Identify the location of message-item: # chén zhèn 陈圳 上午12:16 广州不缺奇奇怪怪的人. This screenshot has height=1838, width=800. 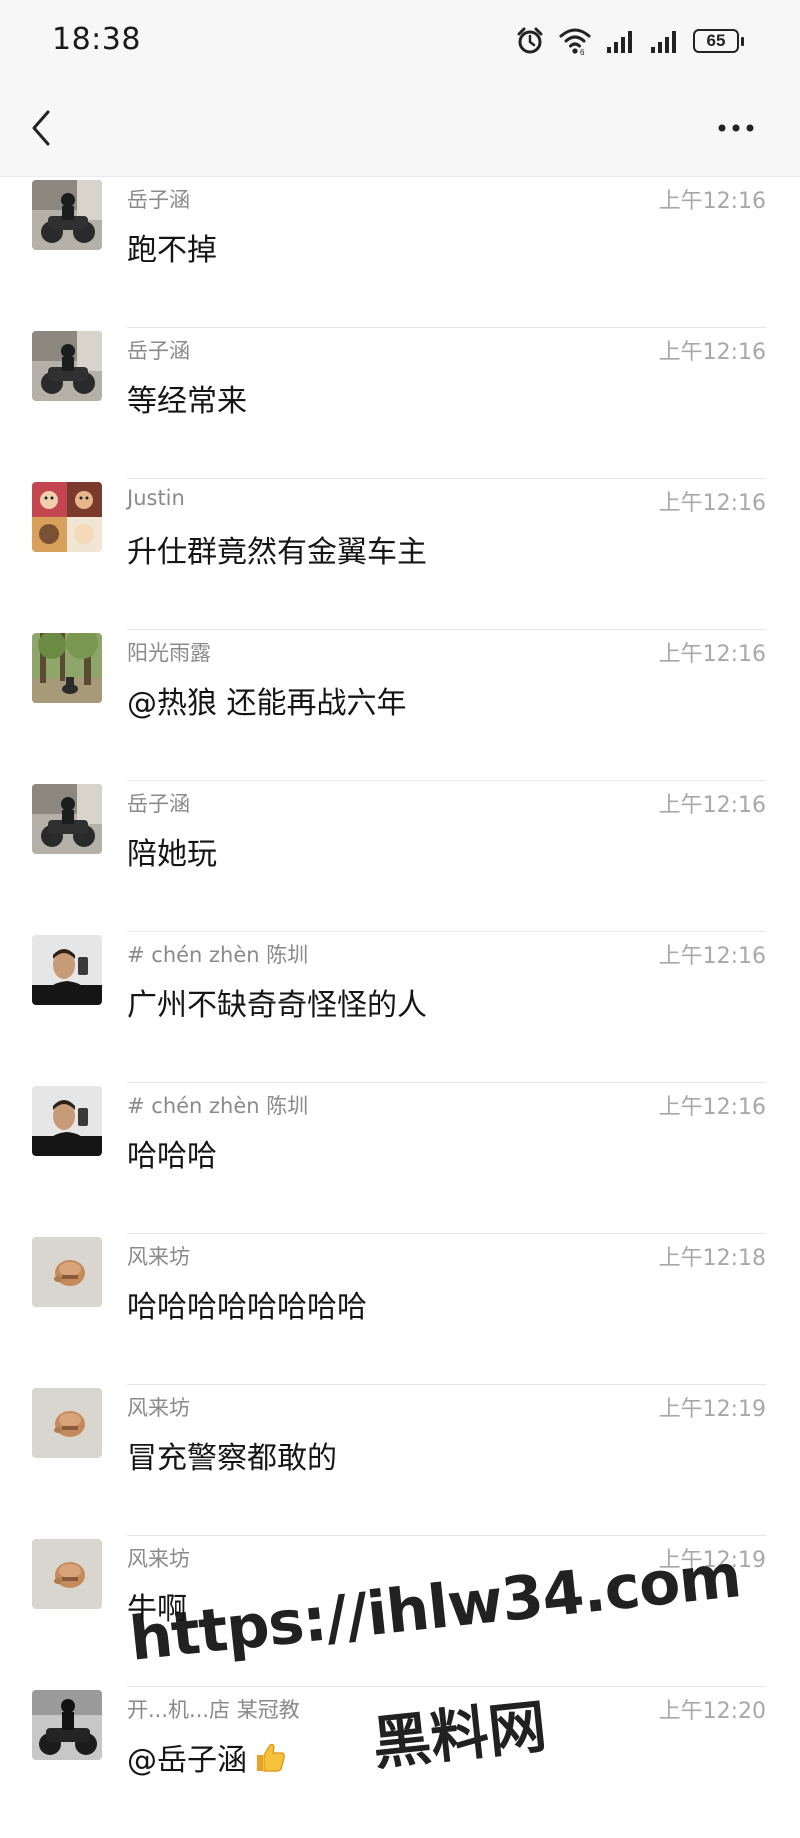
(400, 1007).